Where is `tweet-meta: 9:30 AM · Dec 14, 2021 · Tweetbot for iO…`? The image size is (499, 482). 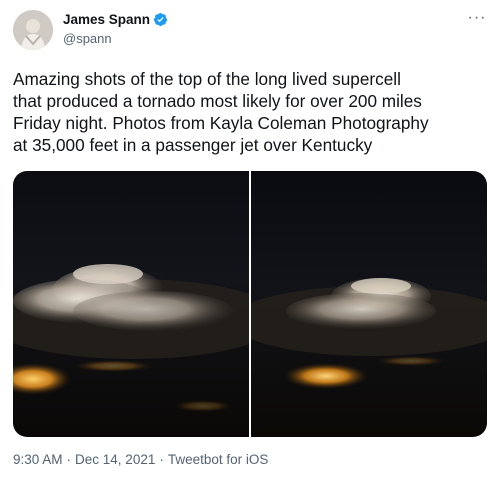
tweet-meta: 9:30 AM · Dec 14, 2021 · Tweetbot for iO… is located at coordinates (140, 459).